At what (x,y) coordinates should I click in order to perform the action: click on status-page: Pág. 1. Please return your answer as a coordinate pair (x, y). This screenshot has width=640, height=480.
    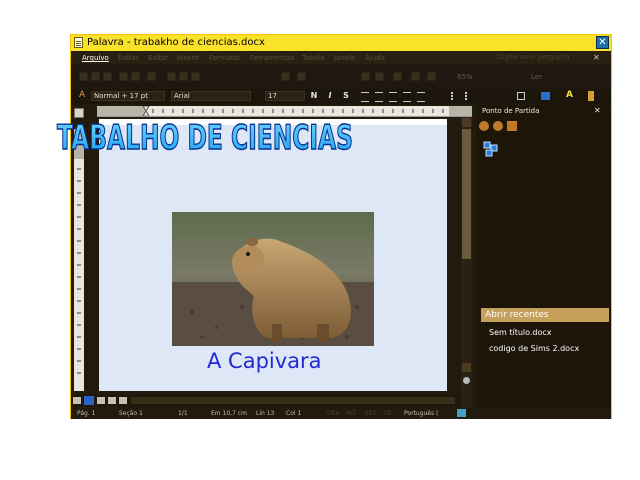
    Looking at the image, I should click on (86, 413).